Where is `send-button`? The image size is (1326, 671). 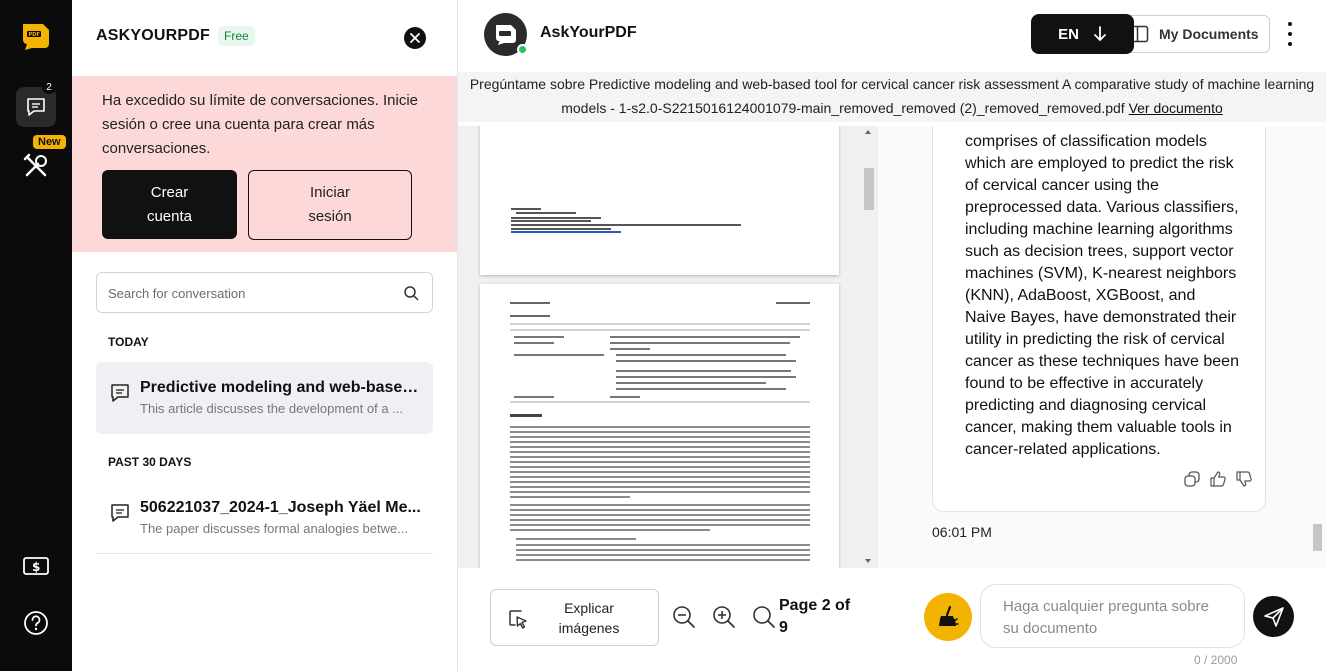 send-button is located at coordinates (1273, 616).